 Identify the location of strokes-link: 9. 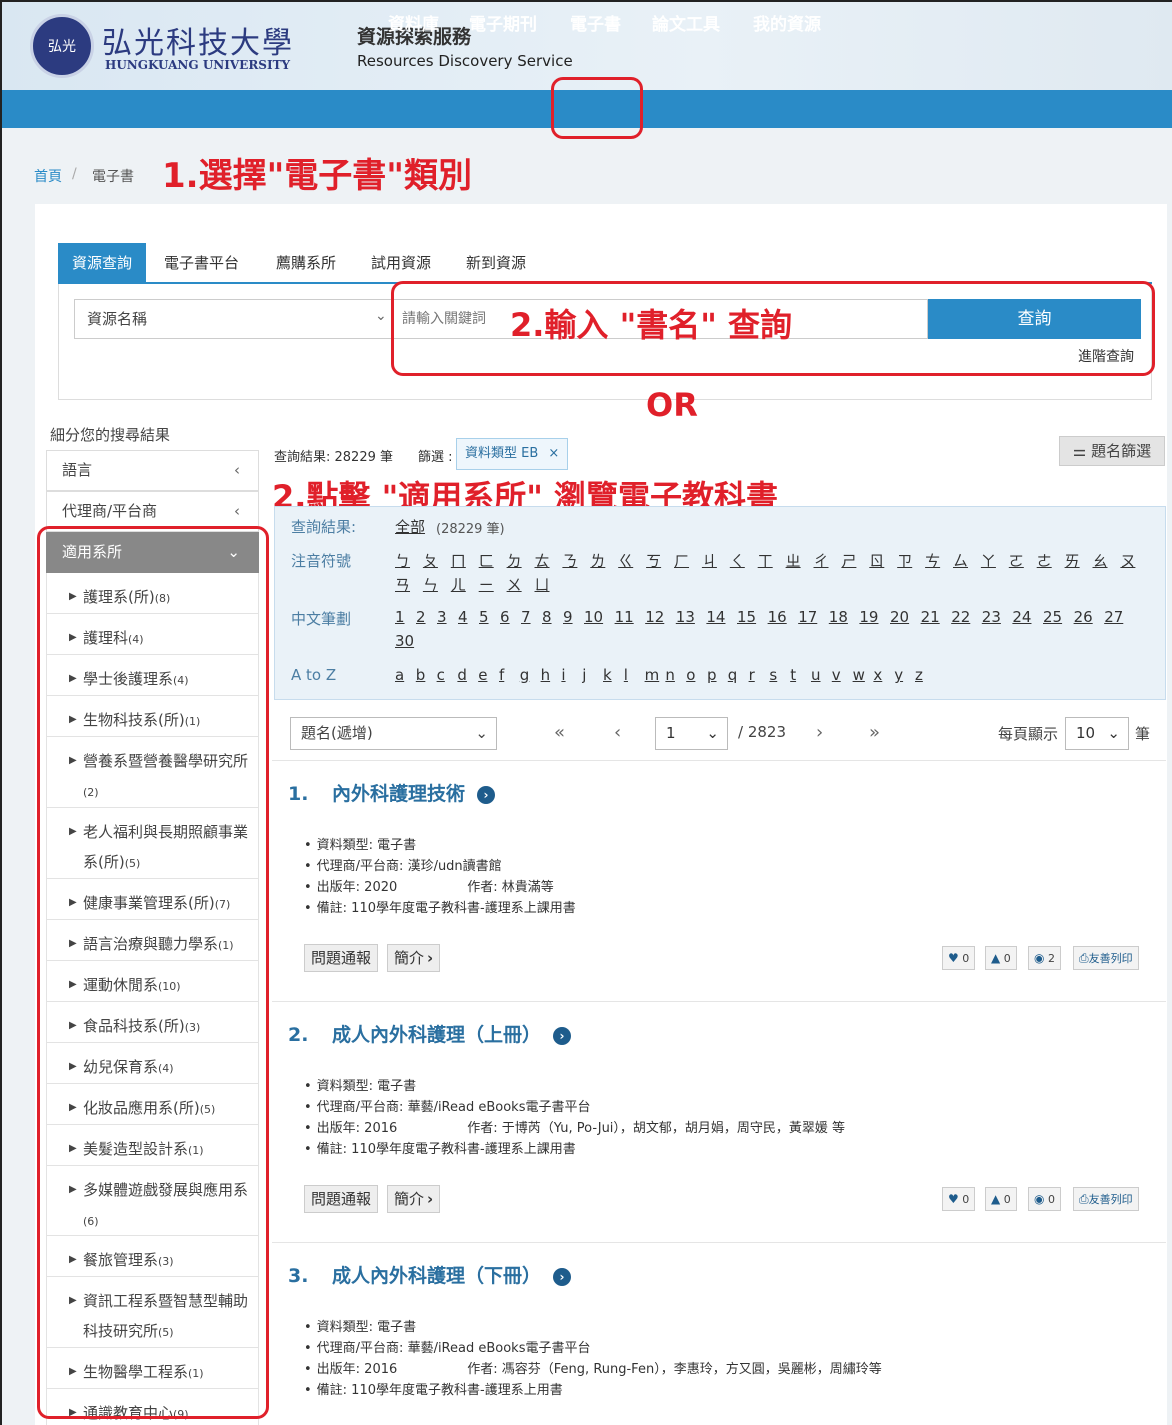
(568, 617).